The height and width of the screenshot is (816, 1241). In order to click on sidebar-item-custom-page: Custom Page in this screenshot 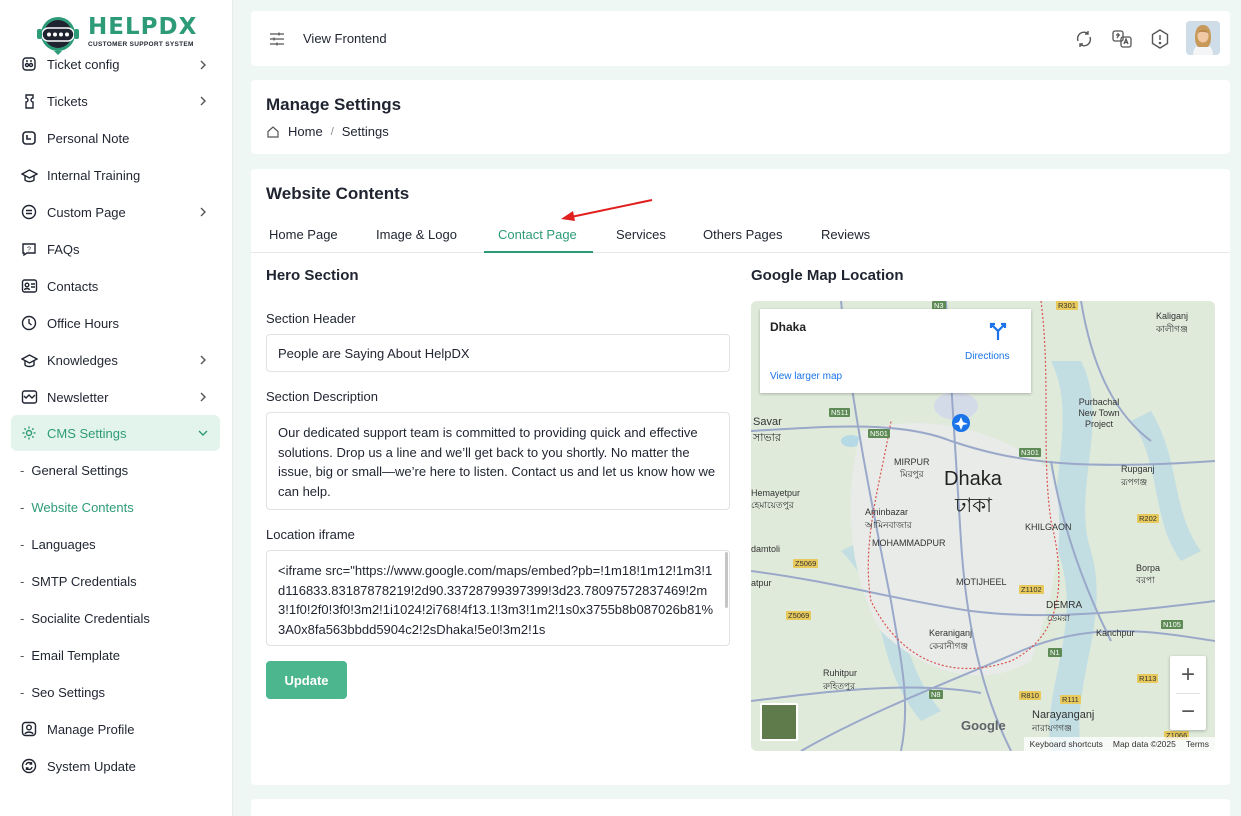, I will do `click(115, 212)`.